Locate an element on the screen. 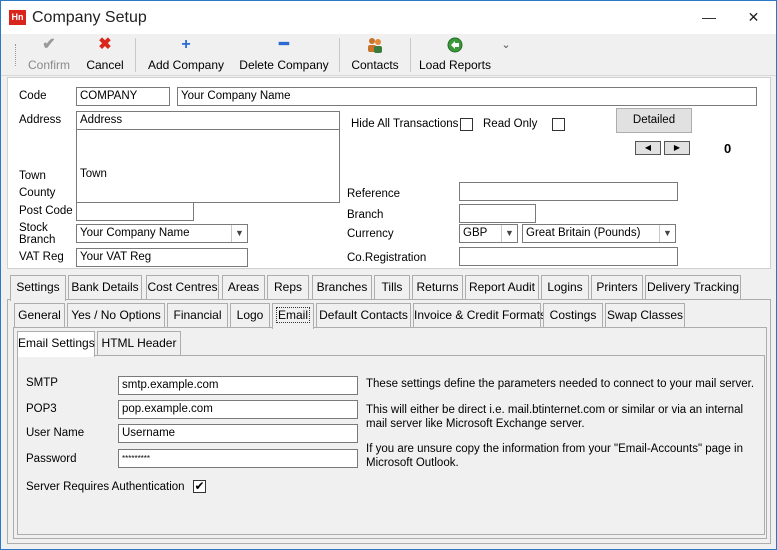 Image resolution: width=777 pixels, height=550 pixels. branch-label: Branch is located at coordinates (365, 215).